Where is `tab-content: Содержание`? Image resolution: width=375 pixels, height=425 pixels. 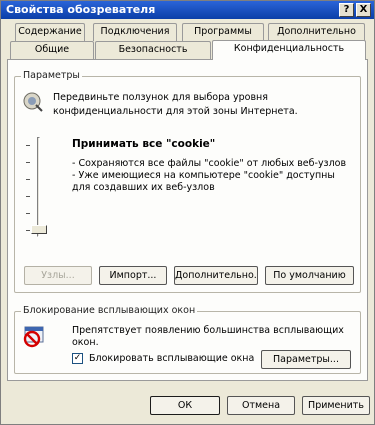
tab-content: Содержание is located at coordinates (50, 32).